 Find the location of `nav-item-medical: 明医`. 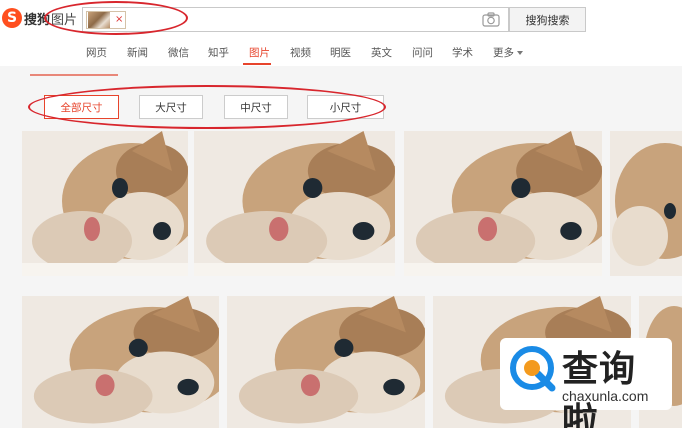

nav-item-medical: 明医 is located at coordinates (340, 52).